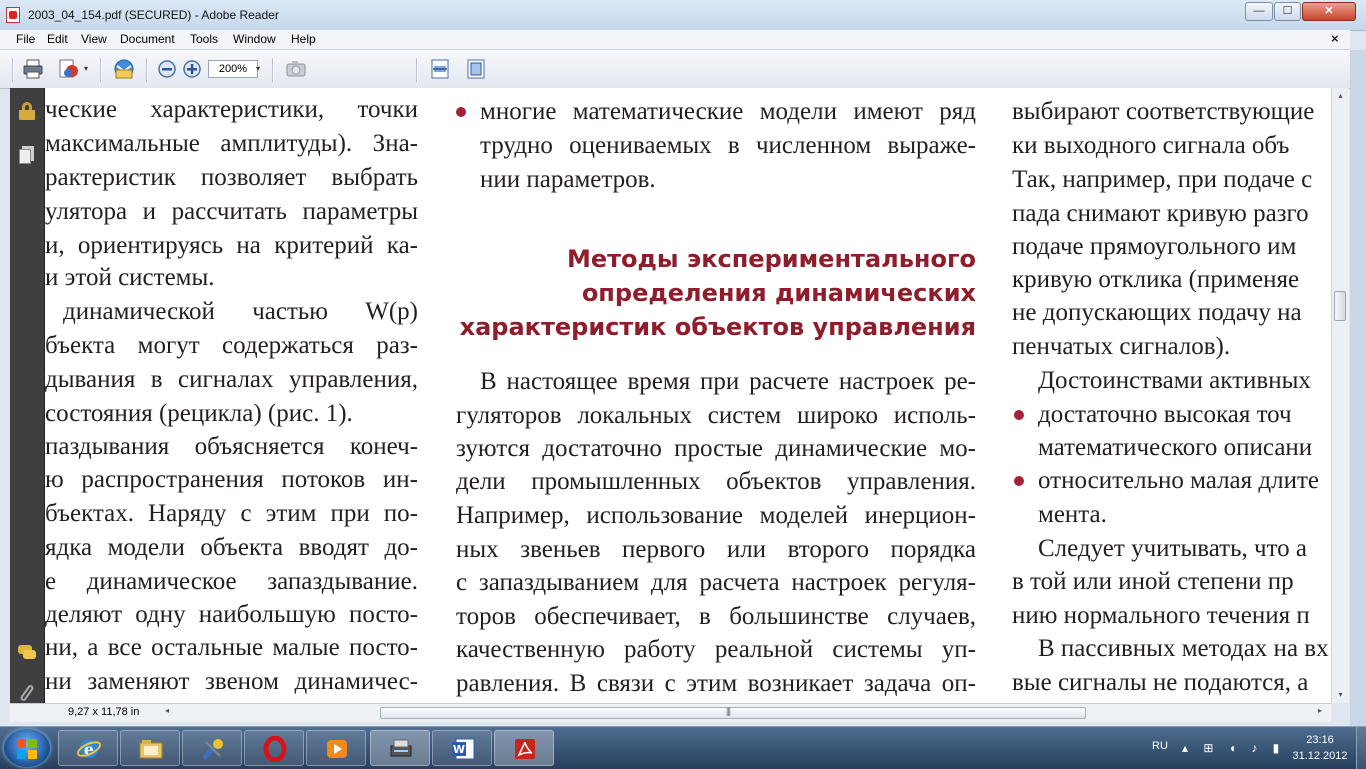 The width and height of the screenshot is (1366, 769). Describe the element at coordinates (231, 143) in the screenshot. I see `text-line: максимальные амплитуды). Зна-` at that location.